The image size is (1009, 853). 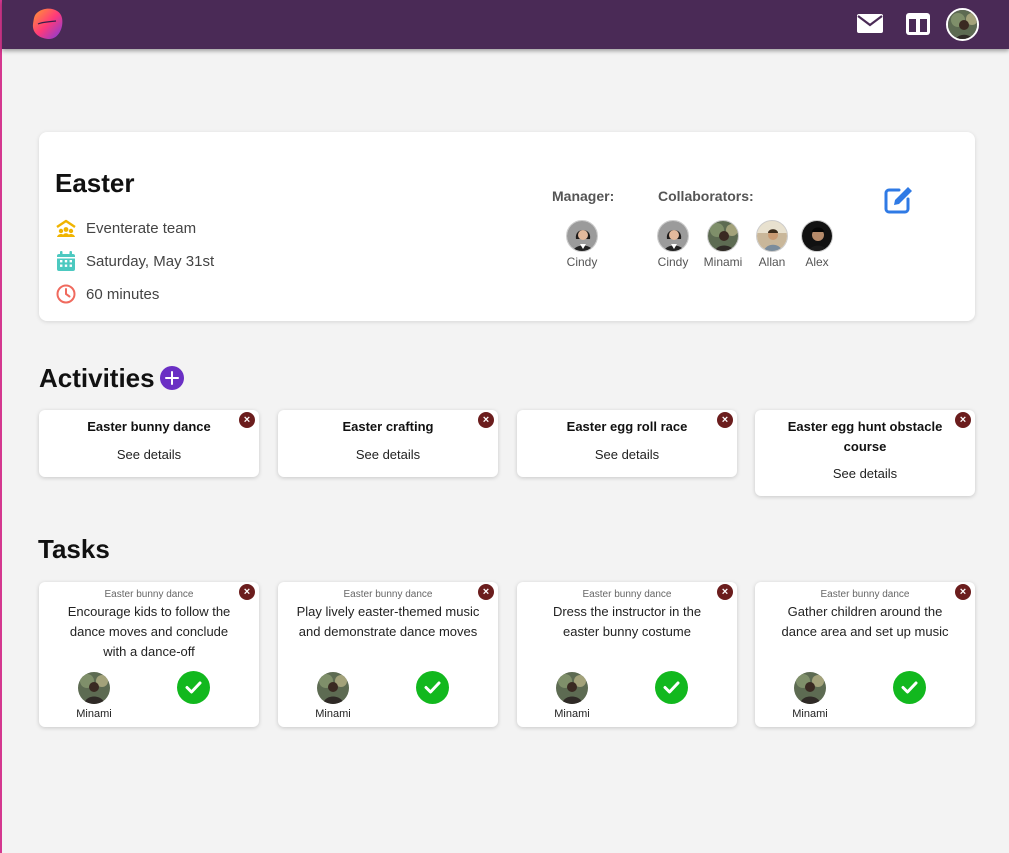 I want to click on add-activity-button, so click(x=172, y=378).